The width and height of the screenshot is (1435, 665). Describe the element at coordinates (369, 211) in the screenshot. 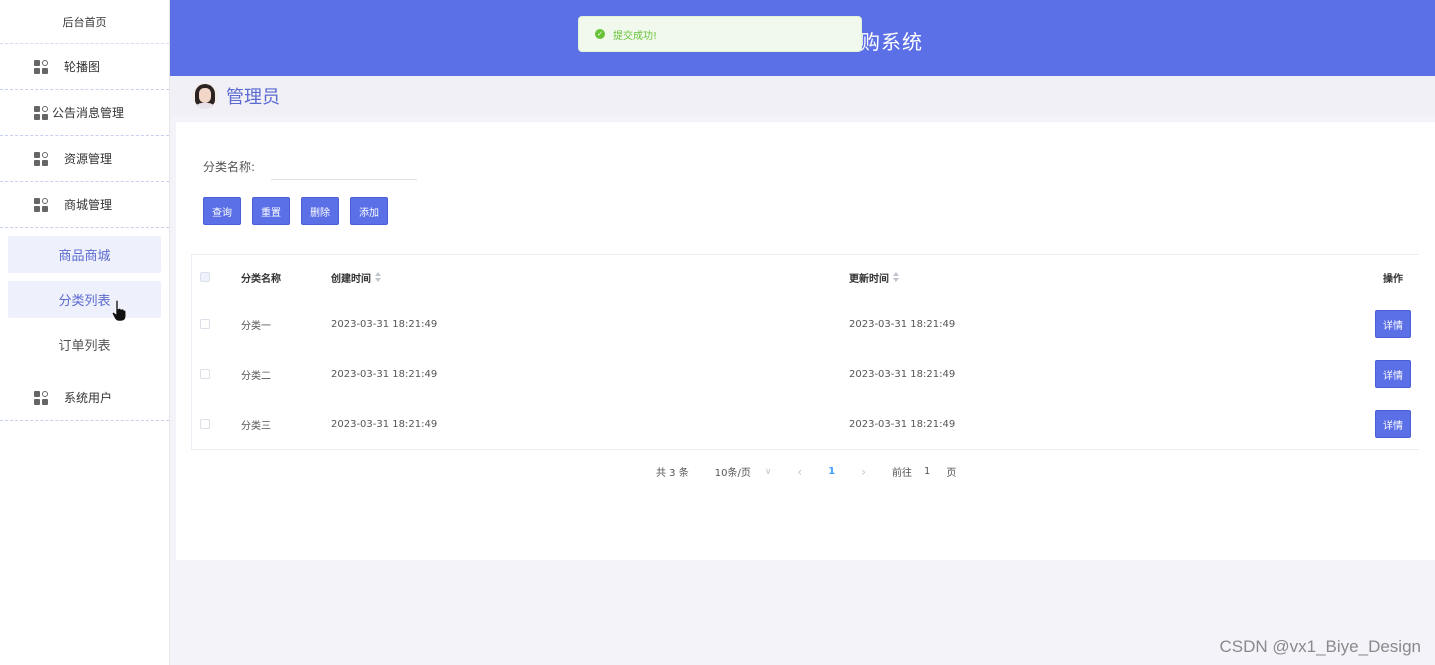

I see `add-button: 添加` at that location.